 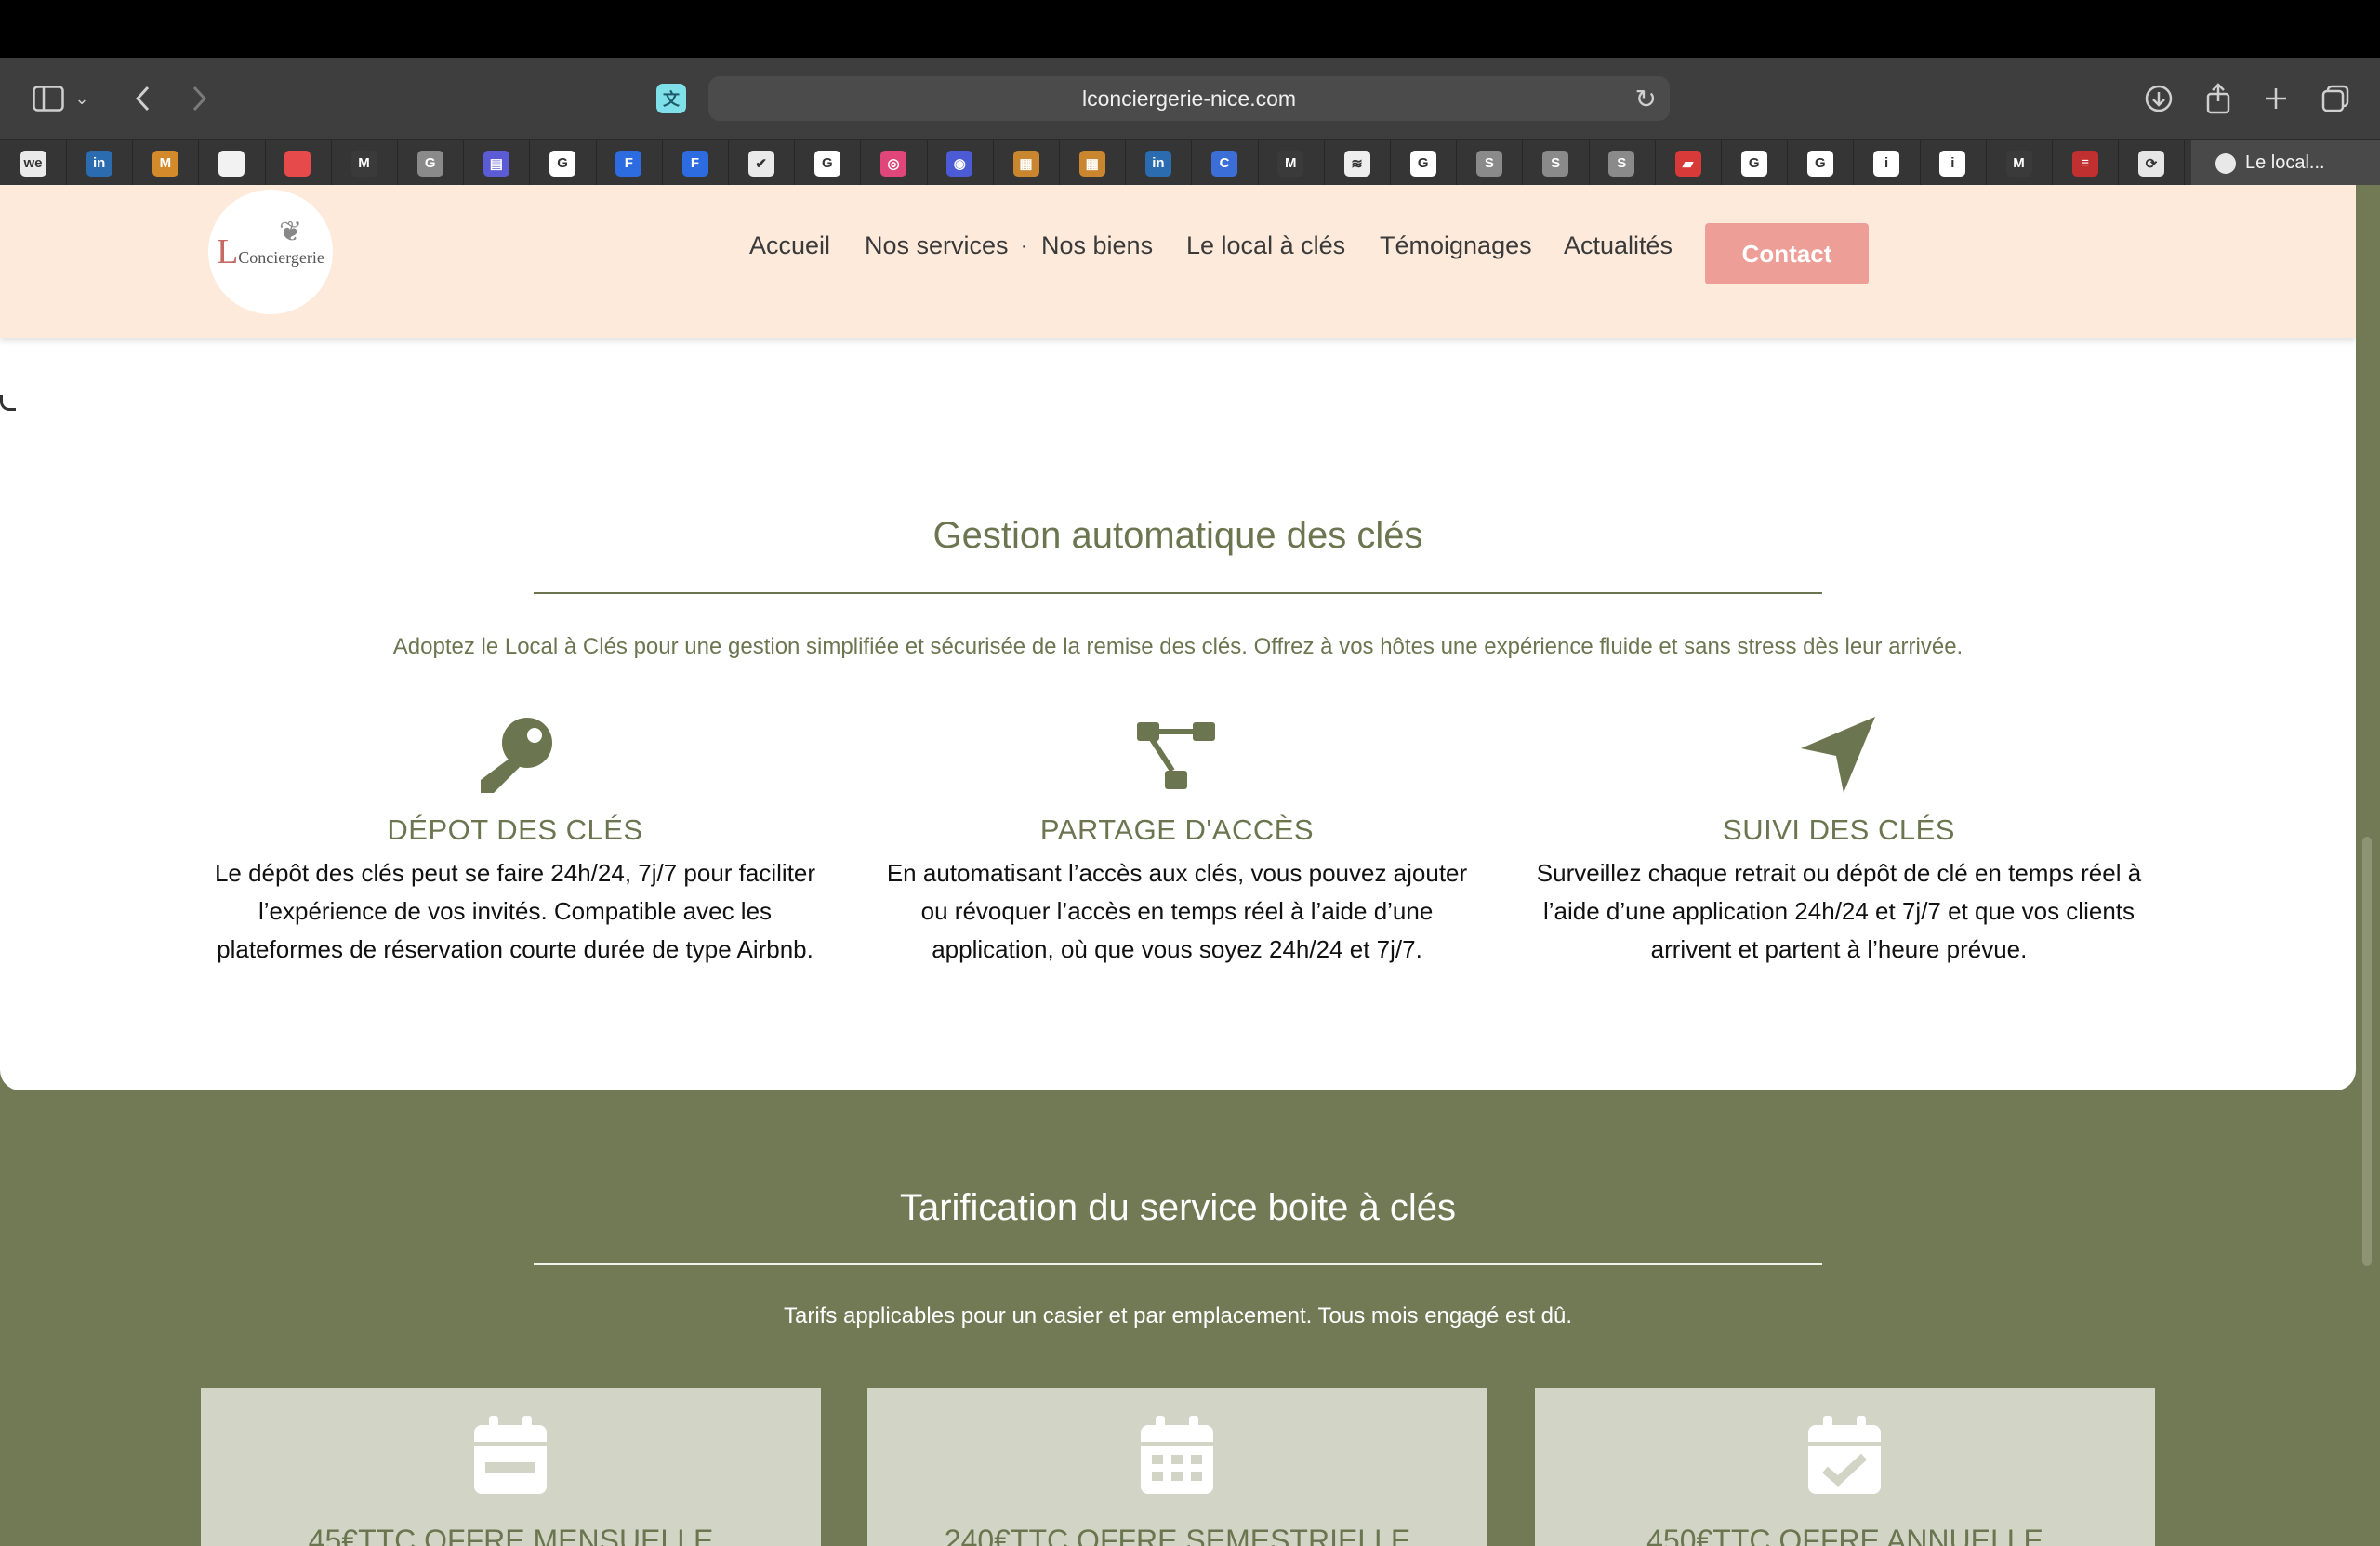 I want to click on pdf-icon: ▰, so click(x=1687, y=163).